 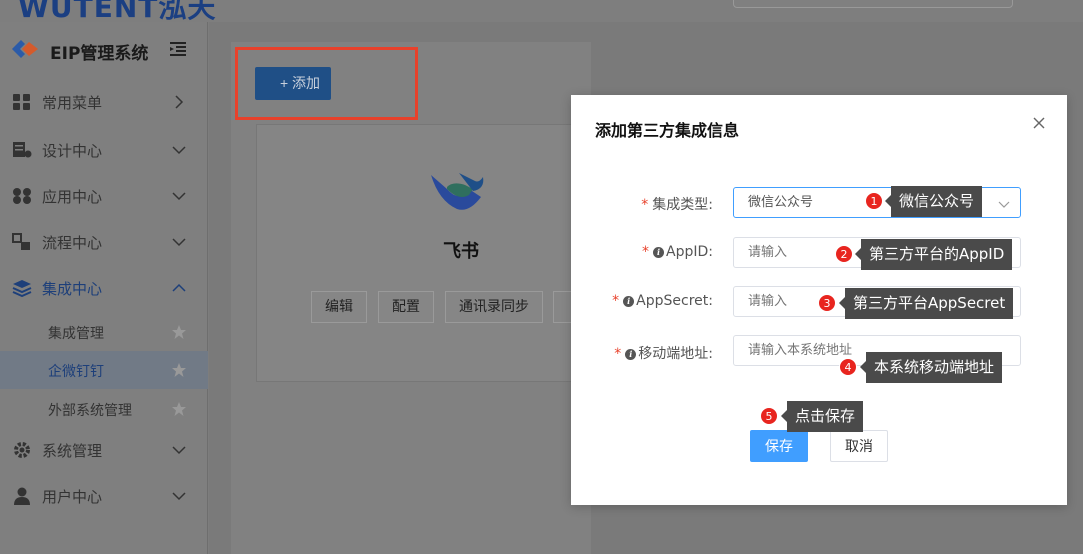 What do you see at coordinates (406, 307) in the screenshot?
I see `config-button: 配置` at bounding box center [406, 307].